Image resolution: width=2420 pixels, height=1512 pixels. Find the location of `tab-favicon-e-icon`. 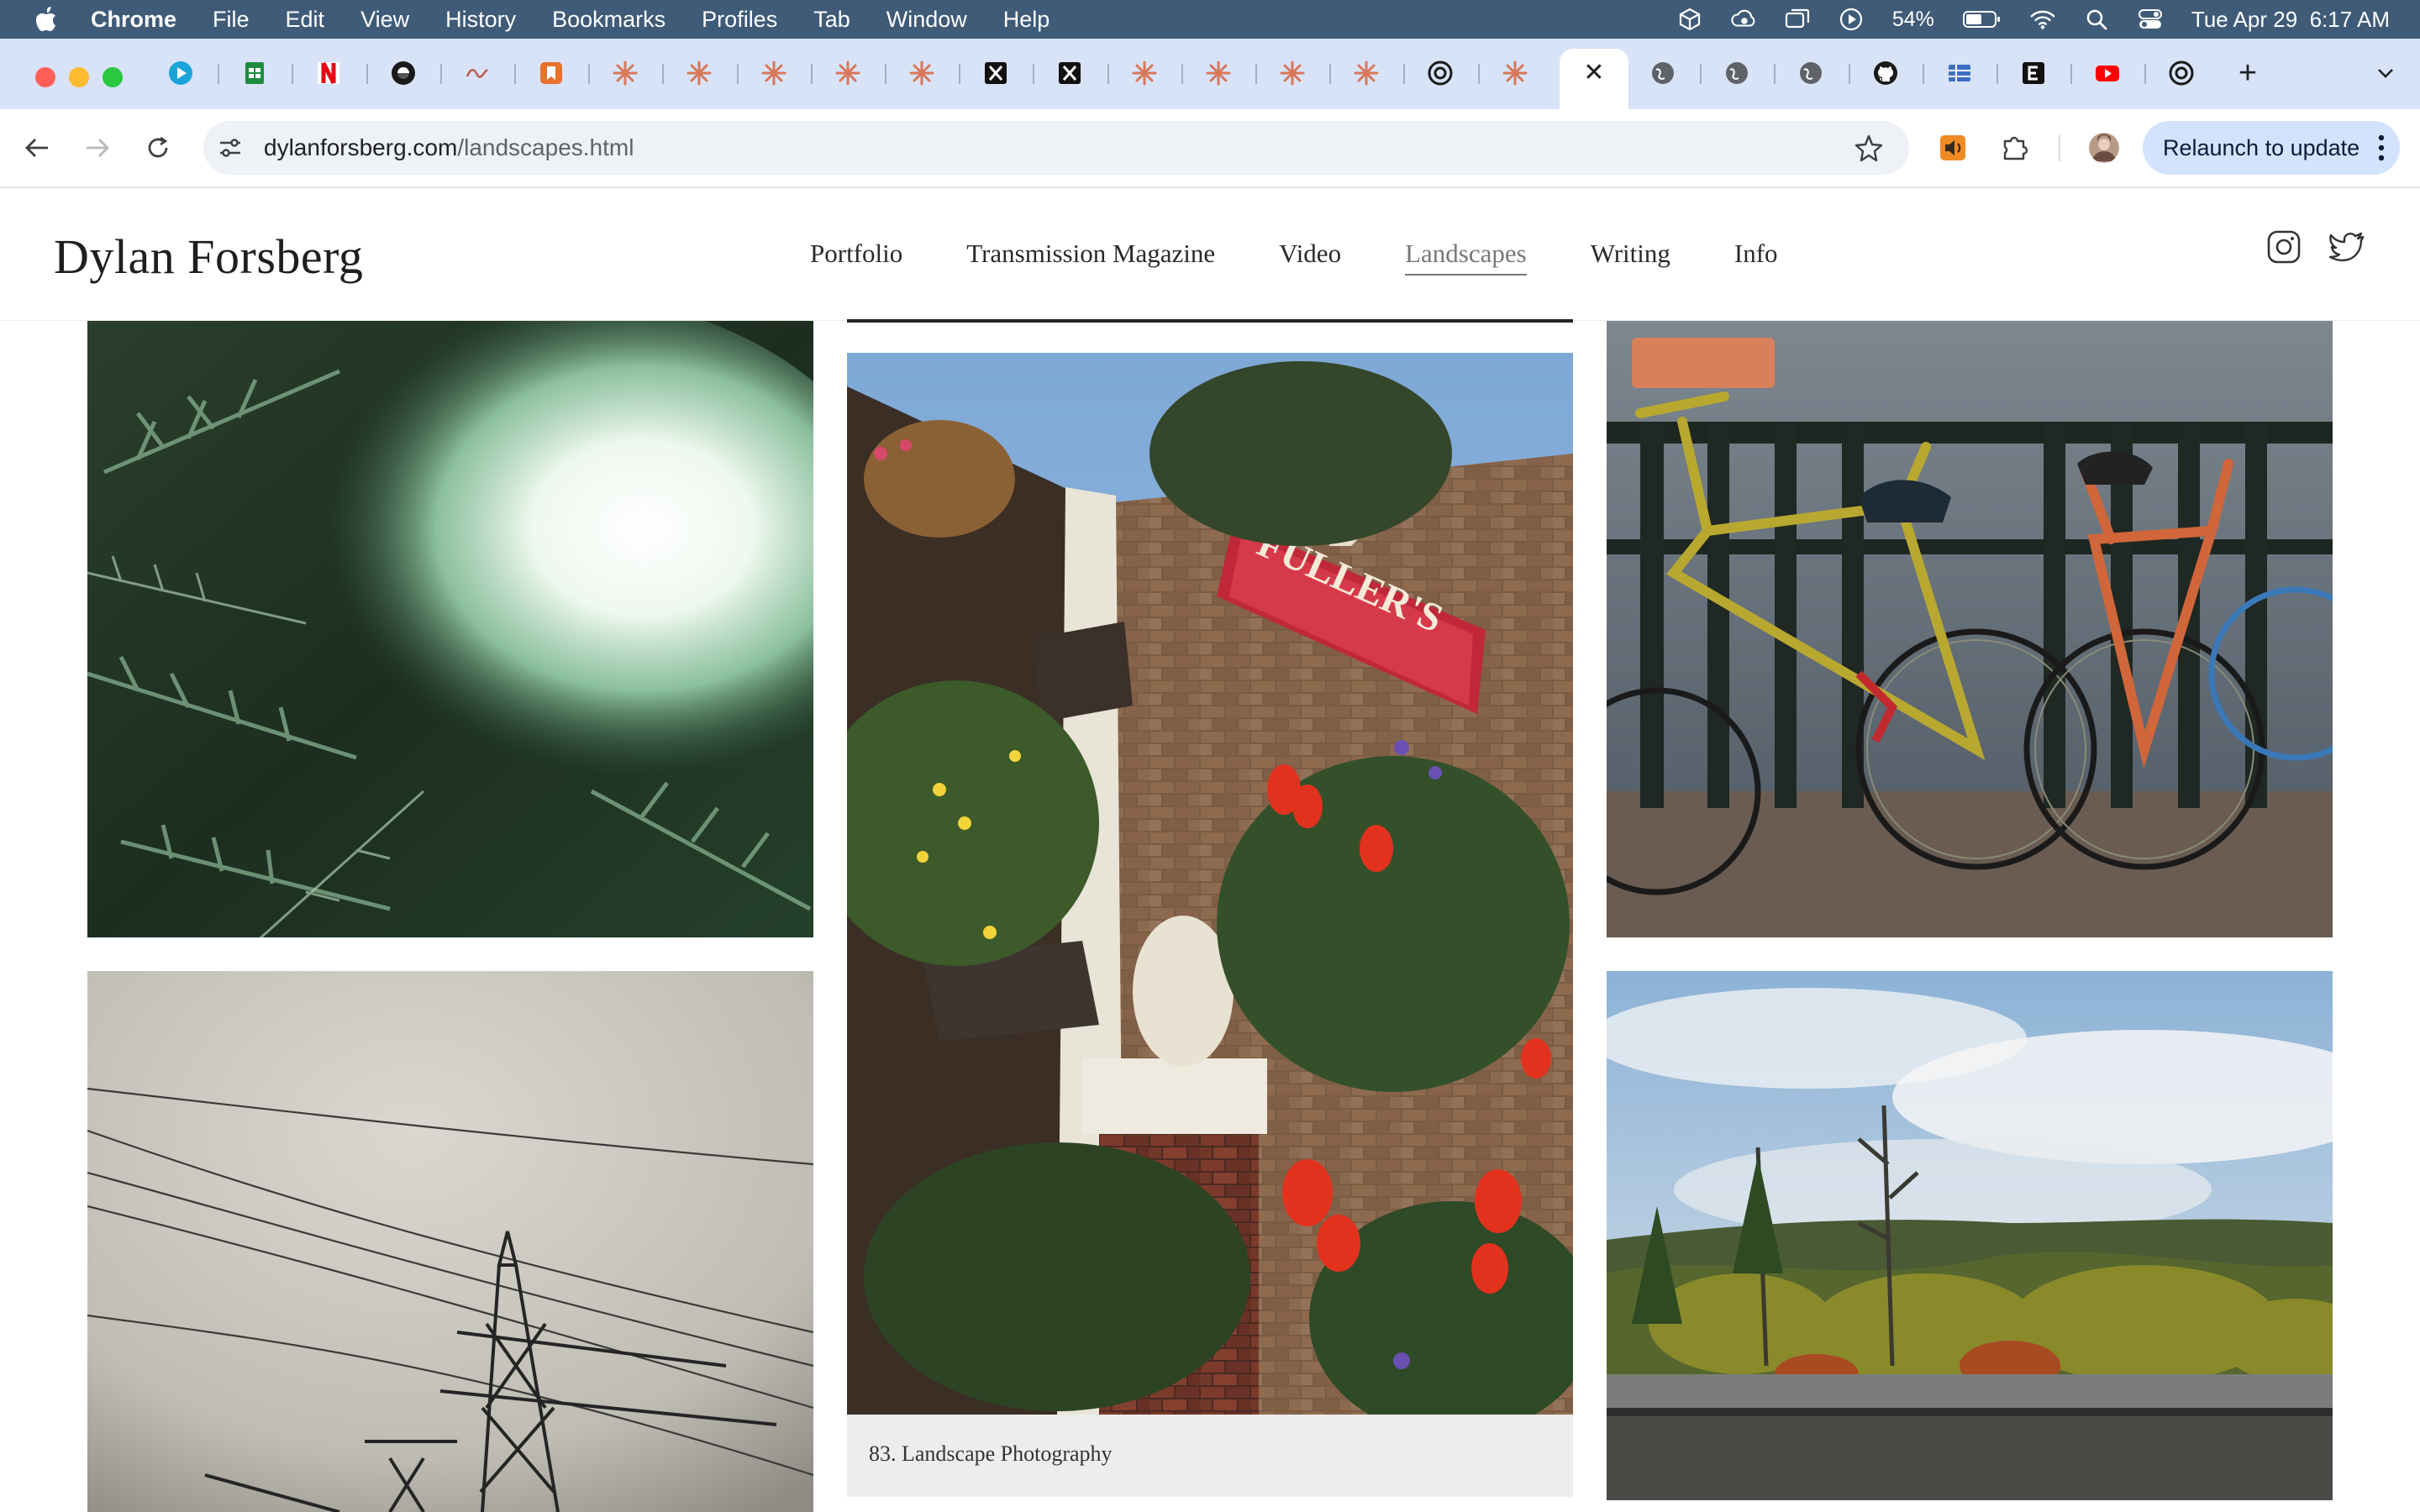

tab-favicon-e-icon is located at coordinates (2034, 73).